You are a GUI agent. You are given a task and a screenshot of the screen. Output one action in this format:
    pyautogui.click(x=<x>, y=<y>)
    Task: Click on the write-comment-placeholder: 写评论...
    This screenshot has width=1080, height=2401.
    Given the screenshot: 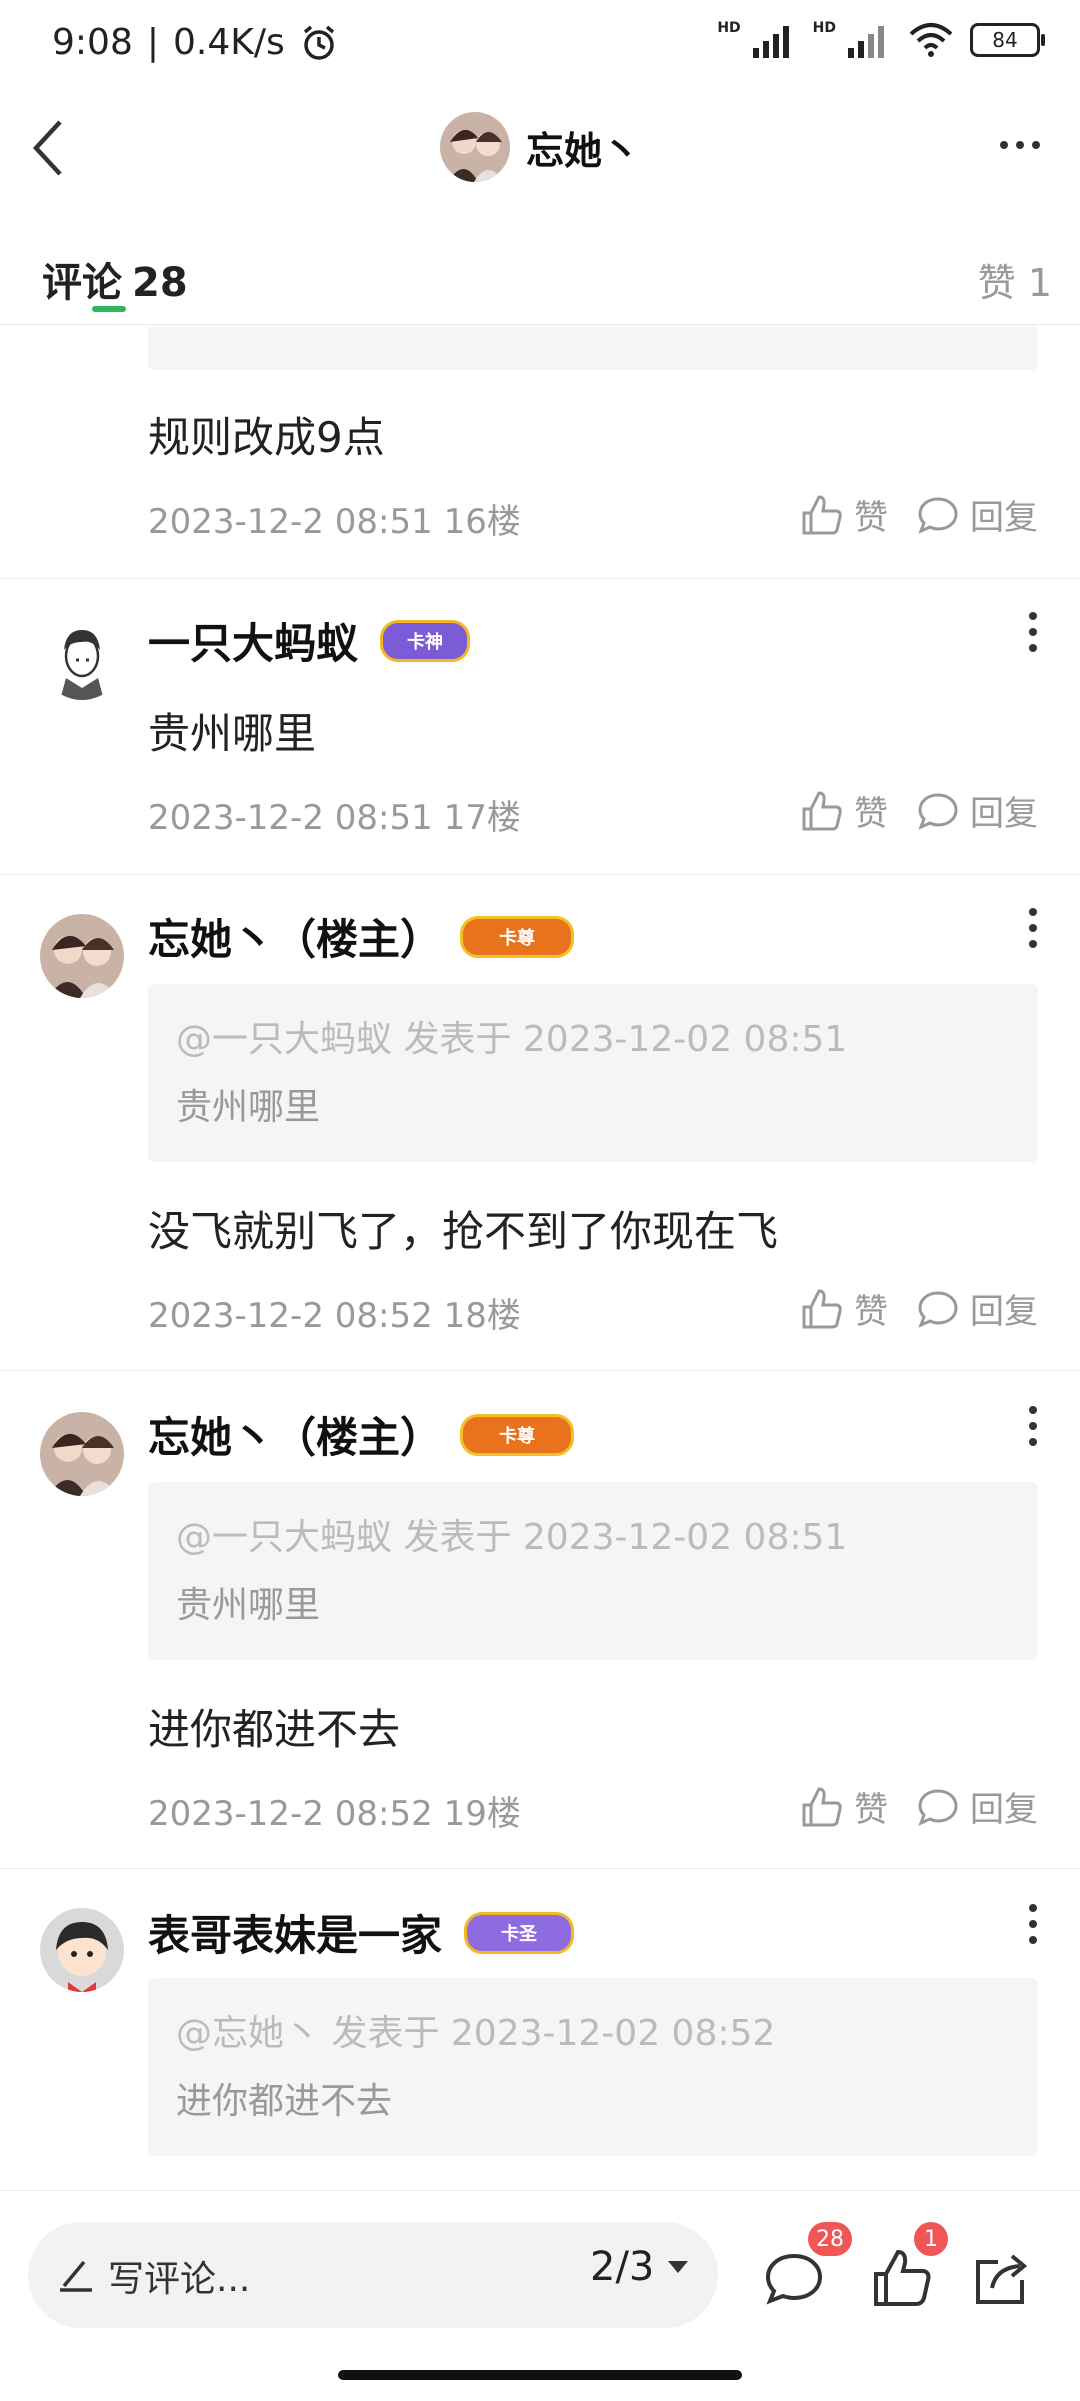 What is the action you would take?
    pyautogui.click(x=179, y=2279)
    